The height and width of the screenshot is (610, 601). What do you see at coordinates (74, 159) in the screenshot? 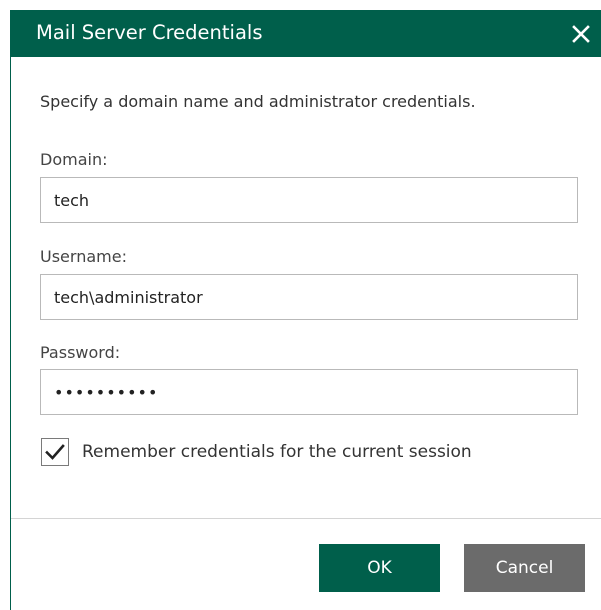
I see `domain-label: Domain:` at bounding box center [74, 159].